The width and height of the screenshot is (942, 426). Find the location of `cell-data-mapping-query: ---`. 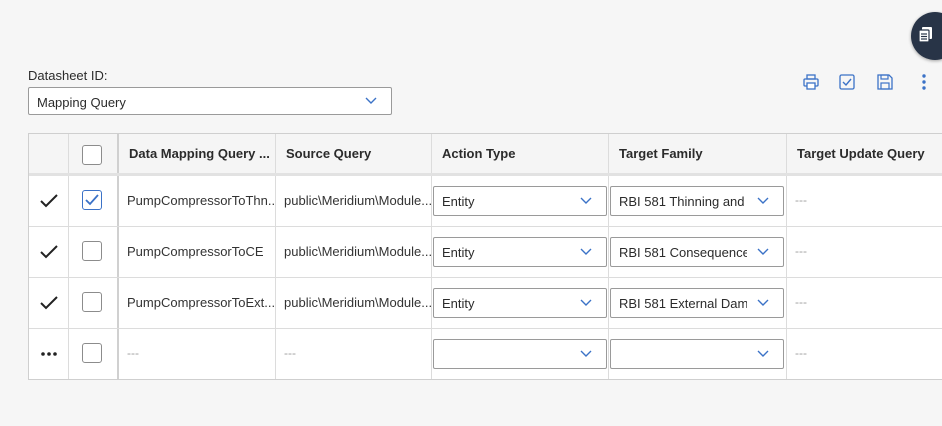

cell-data-mapping-query: --- is located at coordinates (197, 354).